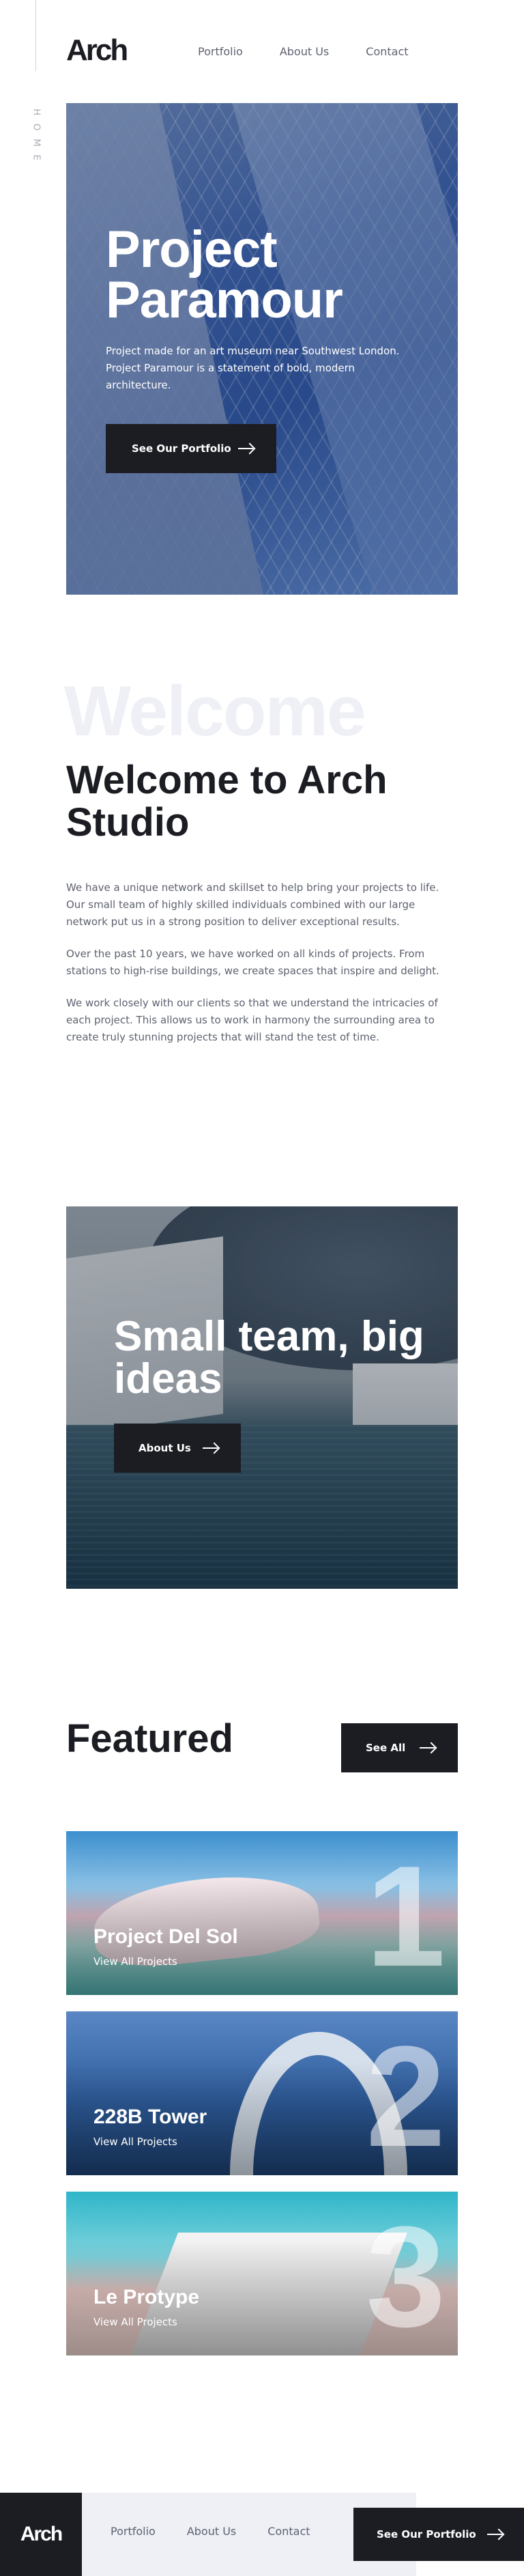 The width and height of the screenshot is (524, 2576). I want to click on featured-title: Featured, so click(149, 1738).